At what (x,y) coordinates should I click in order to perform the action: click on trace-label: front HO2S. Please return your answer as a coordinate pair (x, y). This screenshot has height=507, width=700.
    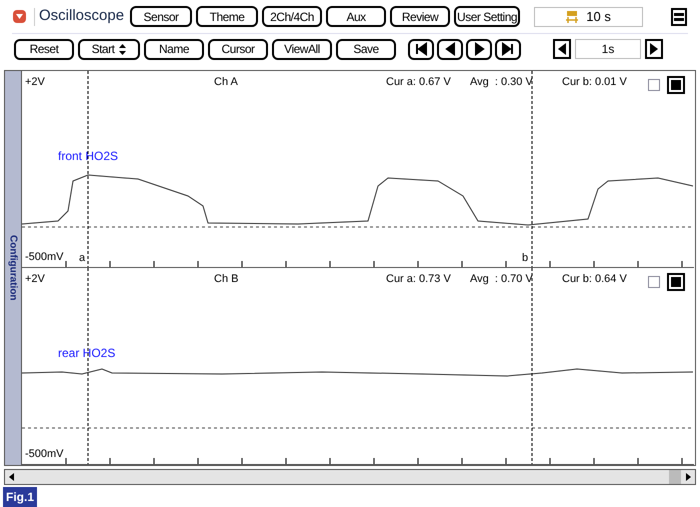
    Looking at the image, I should click on (88, 156).